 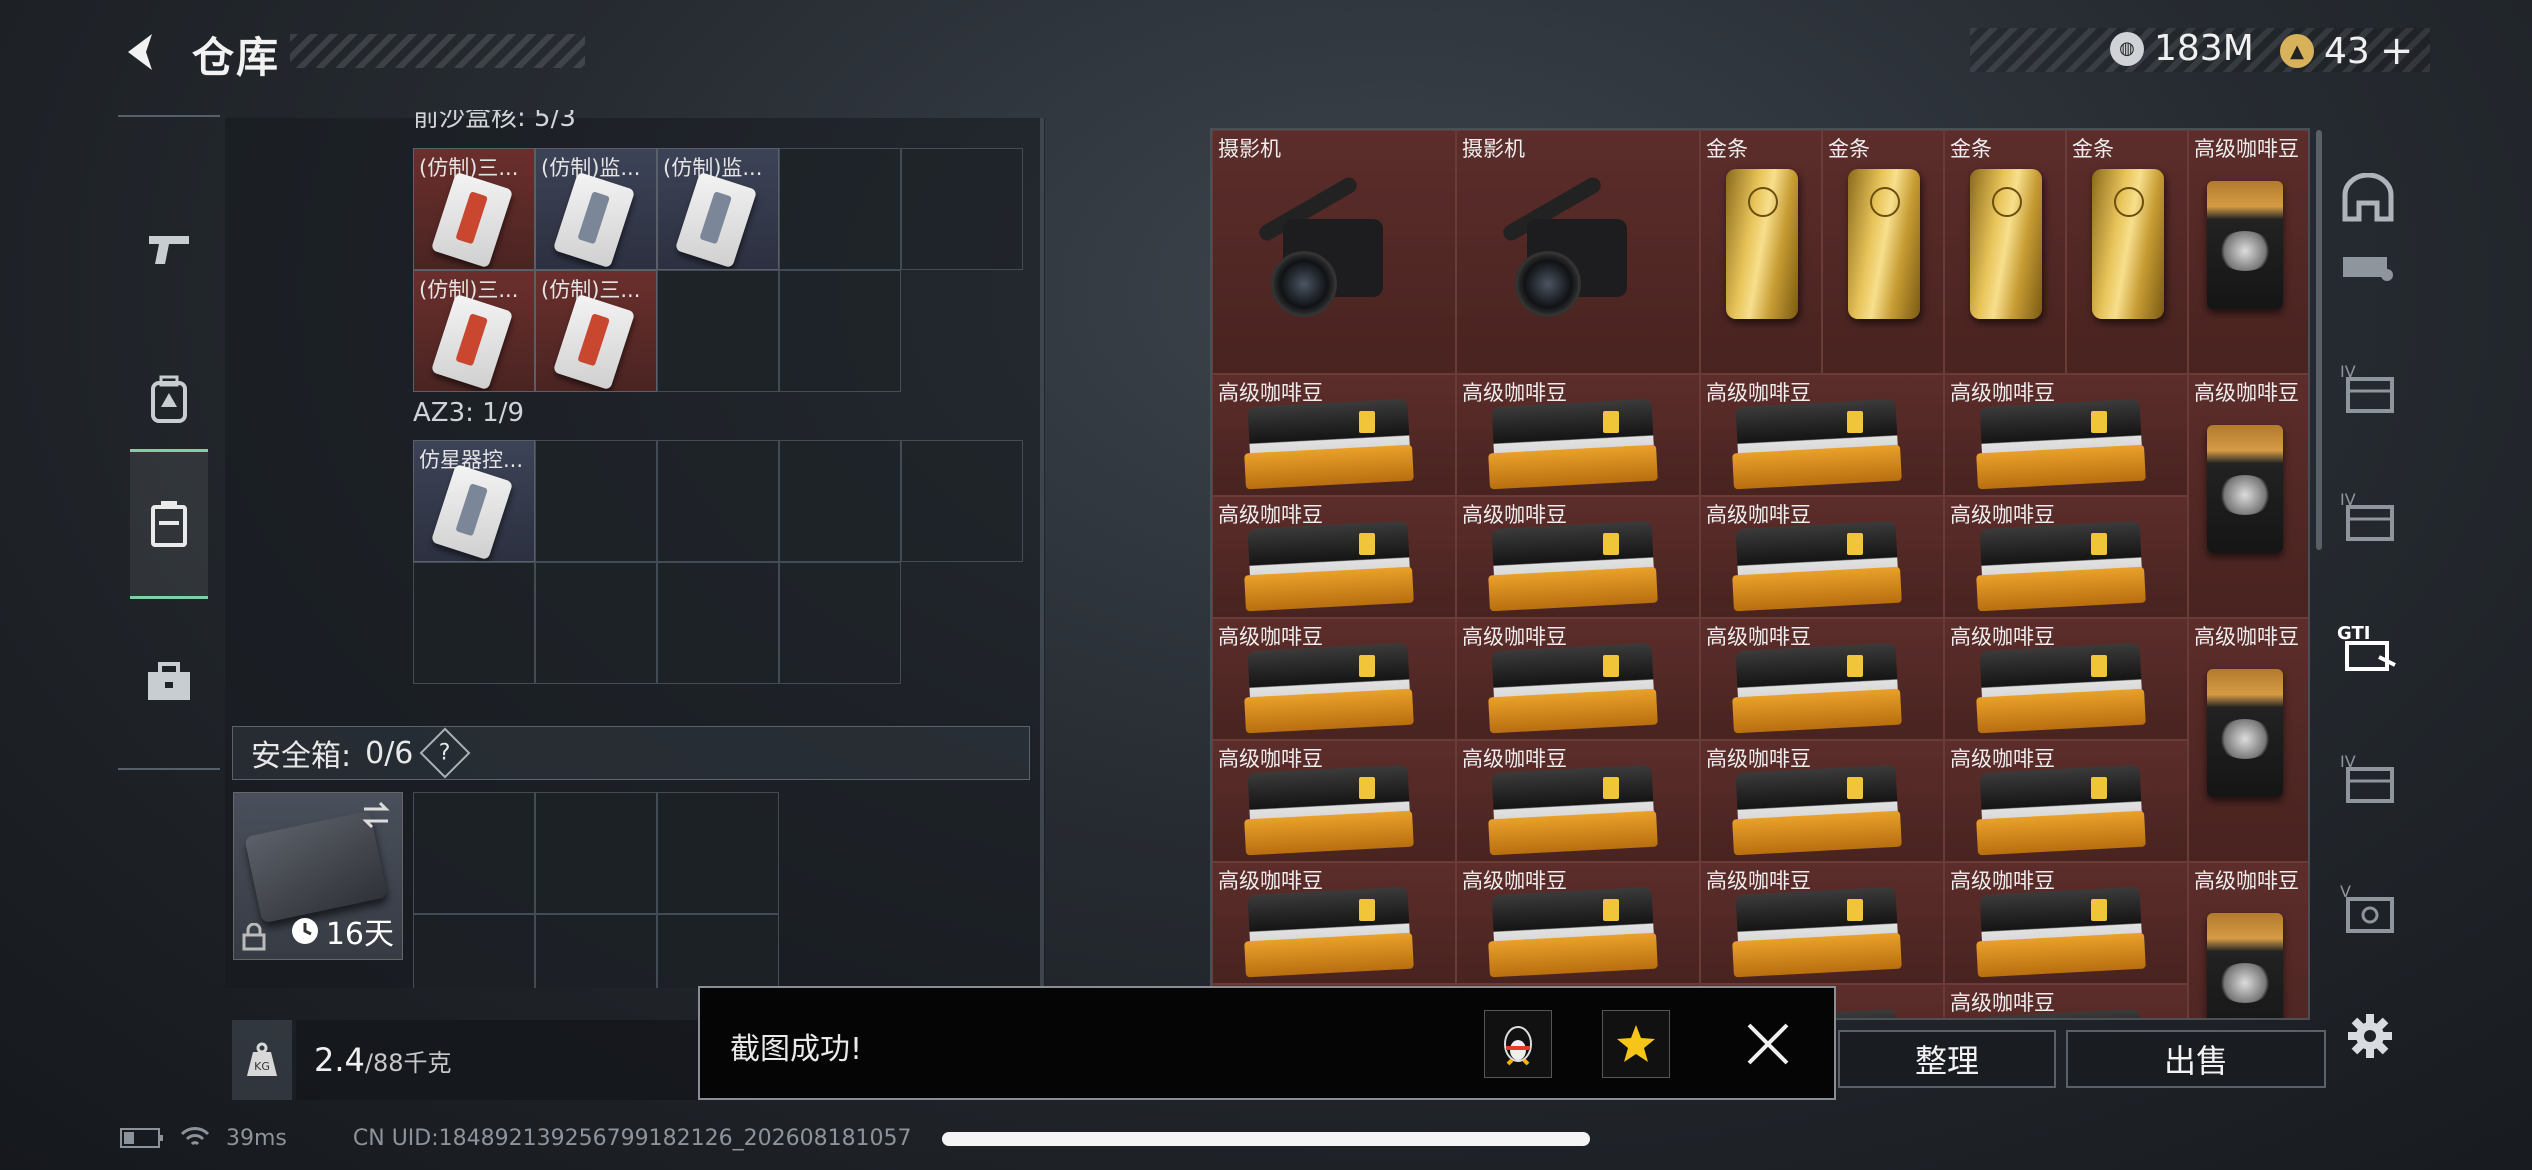 What do you see at coordinates (318, 876) in the screenshot?
I see `safe-box-item: 16天` at bounding box center [318, 876].